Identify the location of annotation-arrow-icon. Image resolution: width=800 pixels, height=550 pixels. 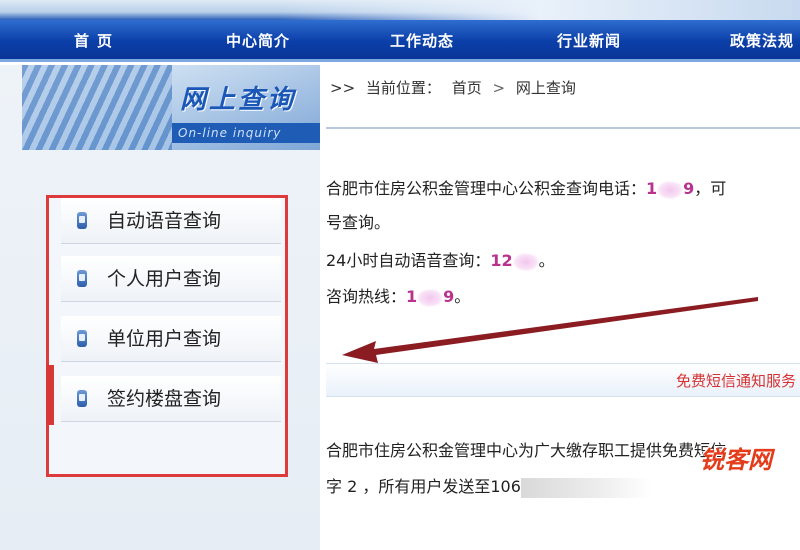
(550, 330).